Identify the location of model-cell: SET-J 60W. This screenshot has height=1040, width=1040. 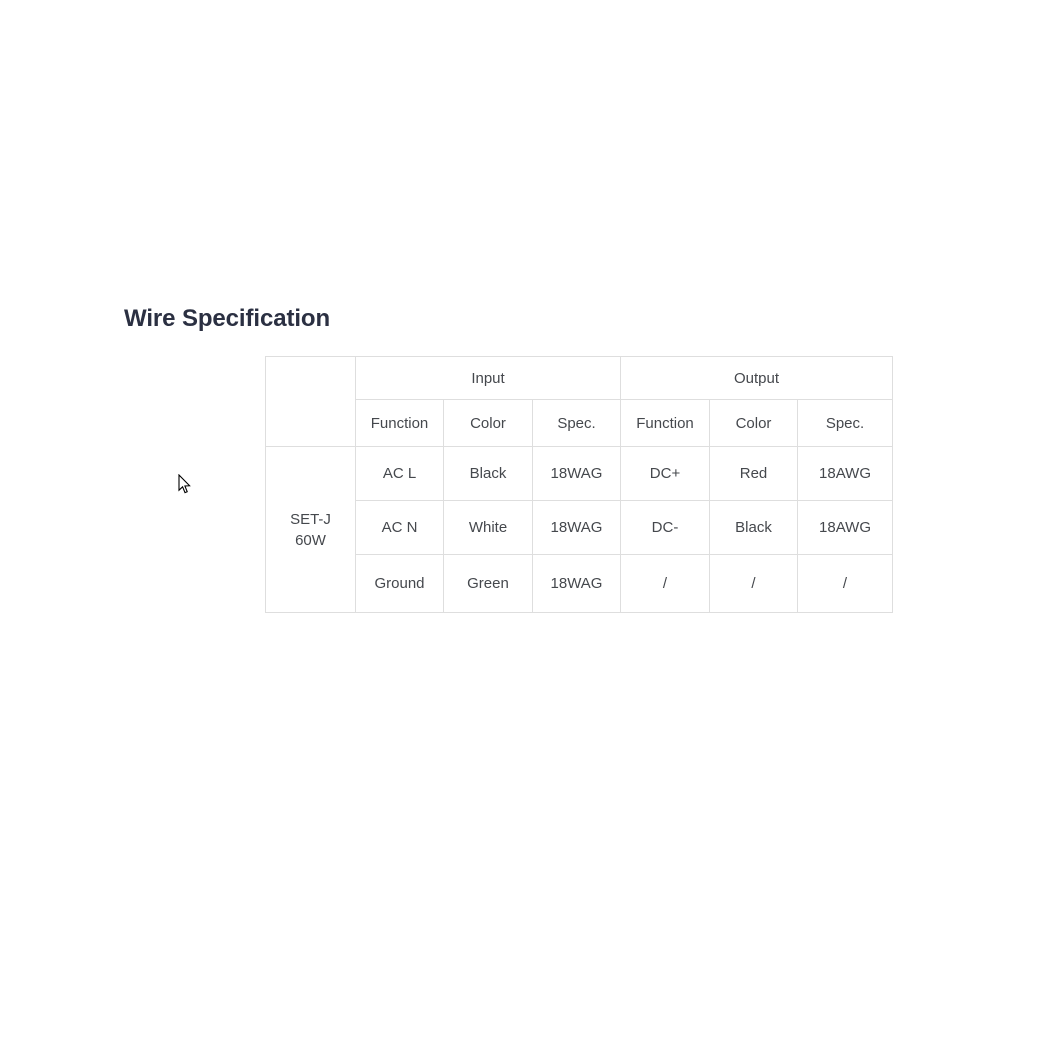
(310, 529).